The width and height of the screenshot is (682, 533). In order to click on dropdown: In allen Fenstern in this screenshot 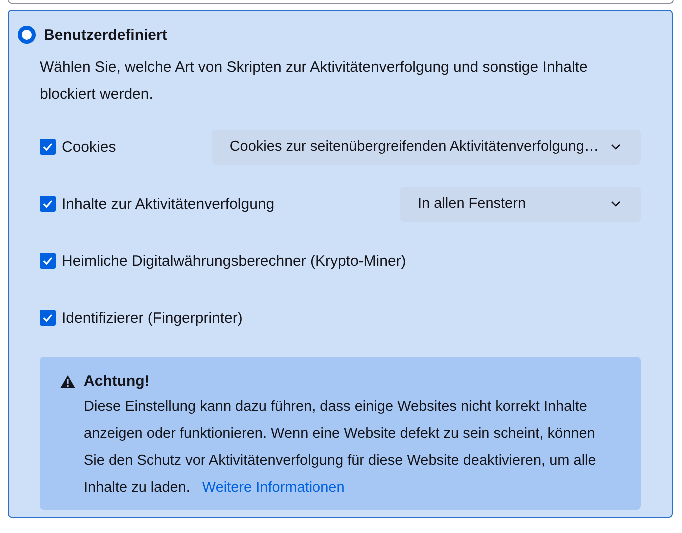, I will do `click(520, 204)`.